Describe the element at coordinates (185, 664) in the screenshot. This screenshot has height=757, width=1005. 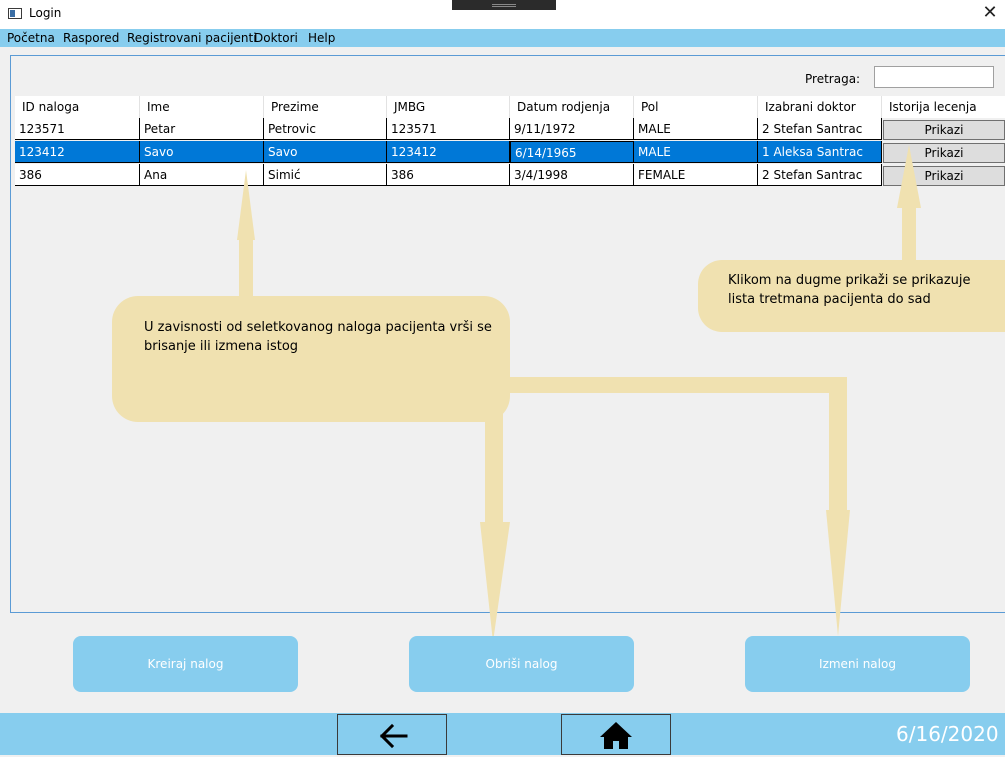
I see `create-account-button: Kreiraj nalog` at that location.